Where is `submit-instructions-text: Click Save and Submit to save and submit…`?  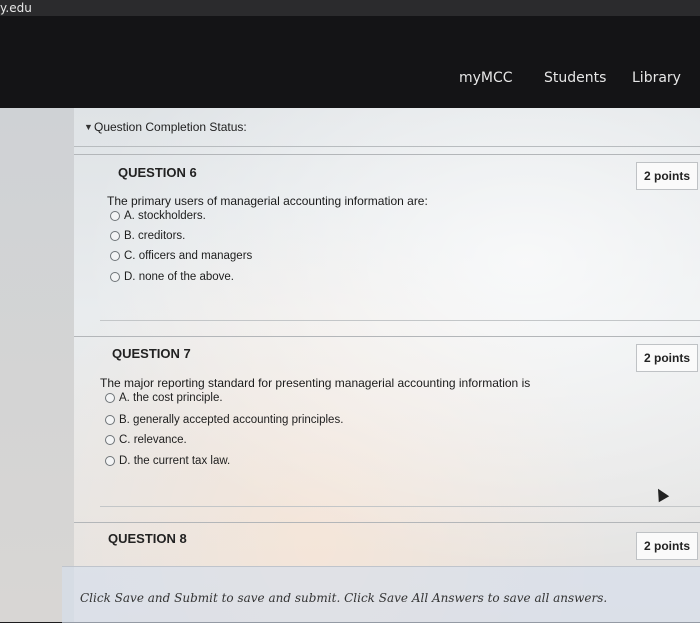 submit-instructions-text: Click Save and Submit to save and submit… is located at coordinates (344, 598).